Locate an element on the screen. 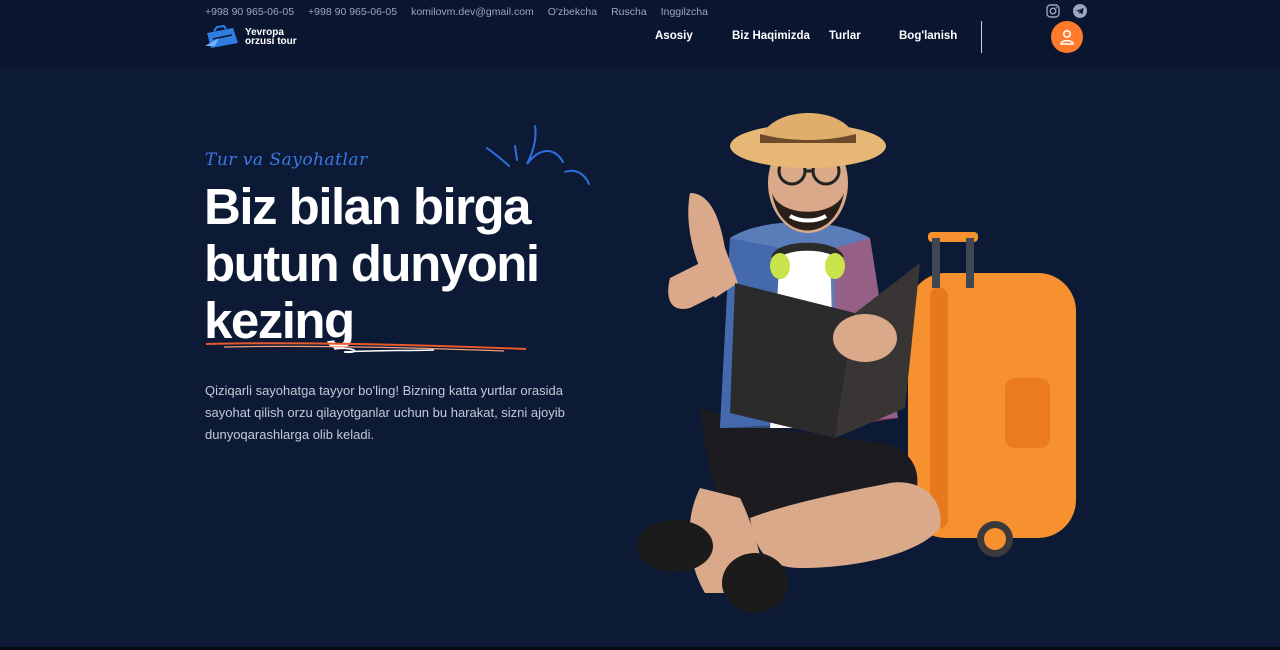 This screenshot has height=650, width=1280. lang-russian: Ruscha is located at coordinates (629, 12).